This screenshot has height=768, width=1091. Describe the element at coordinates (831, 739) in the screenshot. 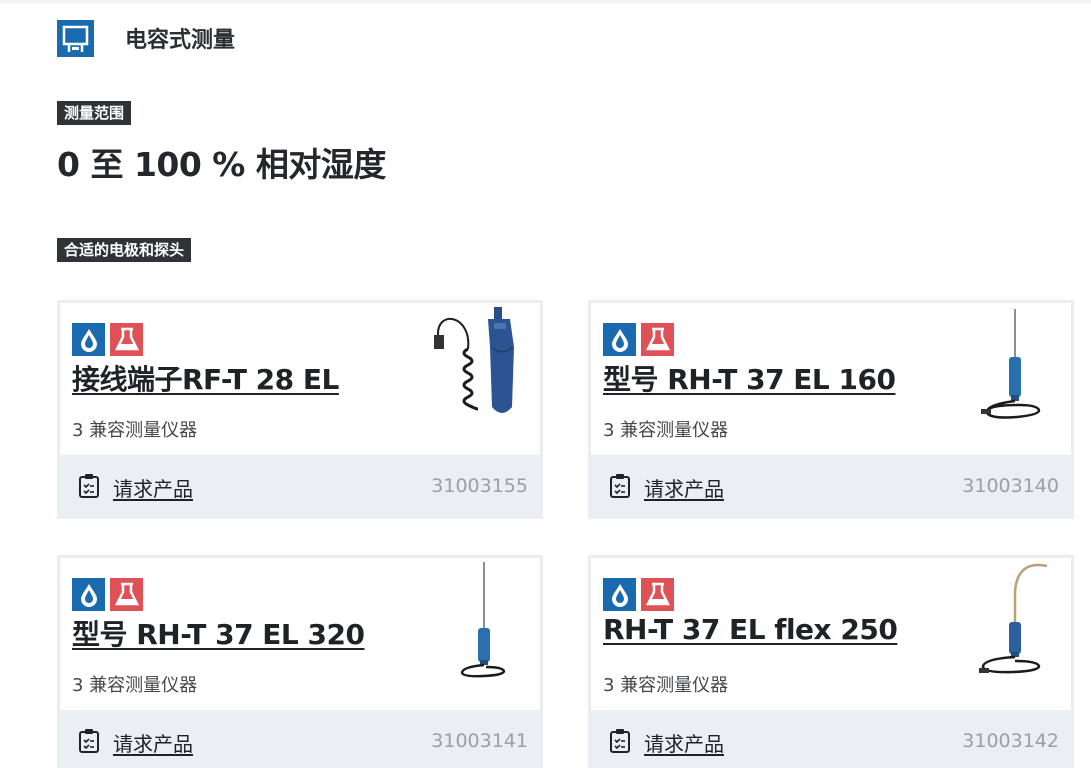

I see `card-footer: 请求产品 31003142` at that location.